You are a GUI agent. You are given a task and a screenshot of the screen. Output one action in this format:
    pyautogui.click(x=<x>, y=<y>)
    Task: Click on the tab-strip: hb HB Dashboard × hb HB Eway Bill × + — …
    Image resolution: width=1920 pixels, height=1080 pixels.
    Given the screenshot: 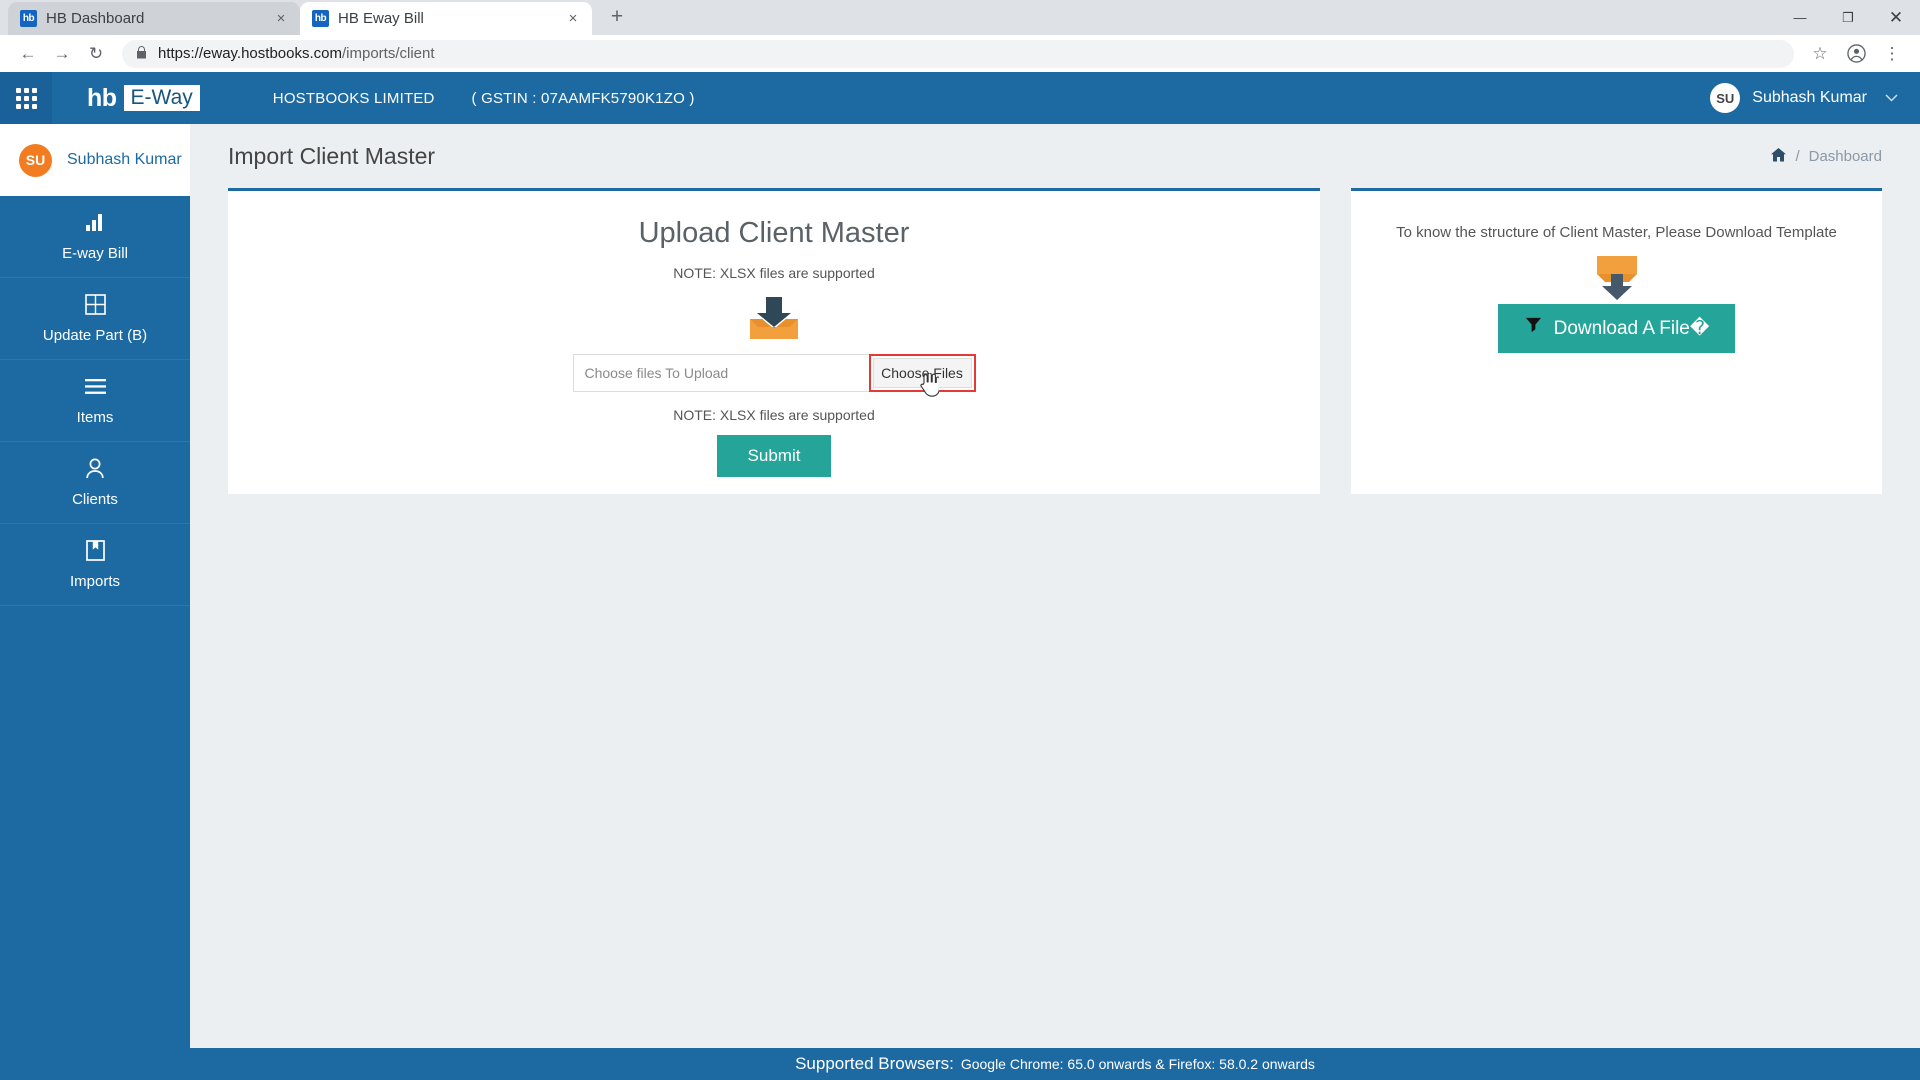 What is the action you would take?
    pyautogui.click(x=960, y=17)
    